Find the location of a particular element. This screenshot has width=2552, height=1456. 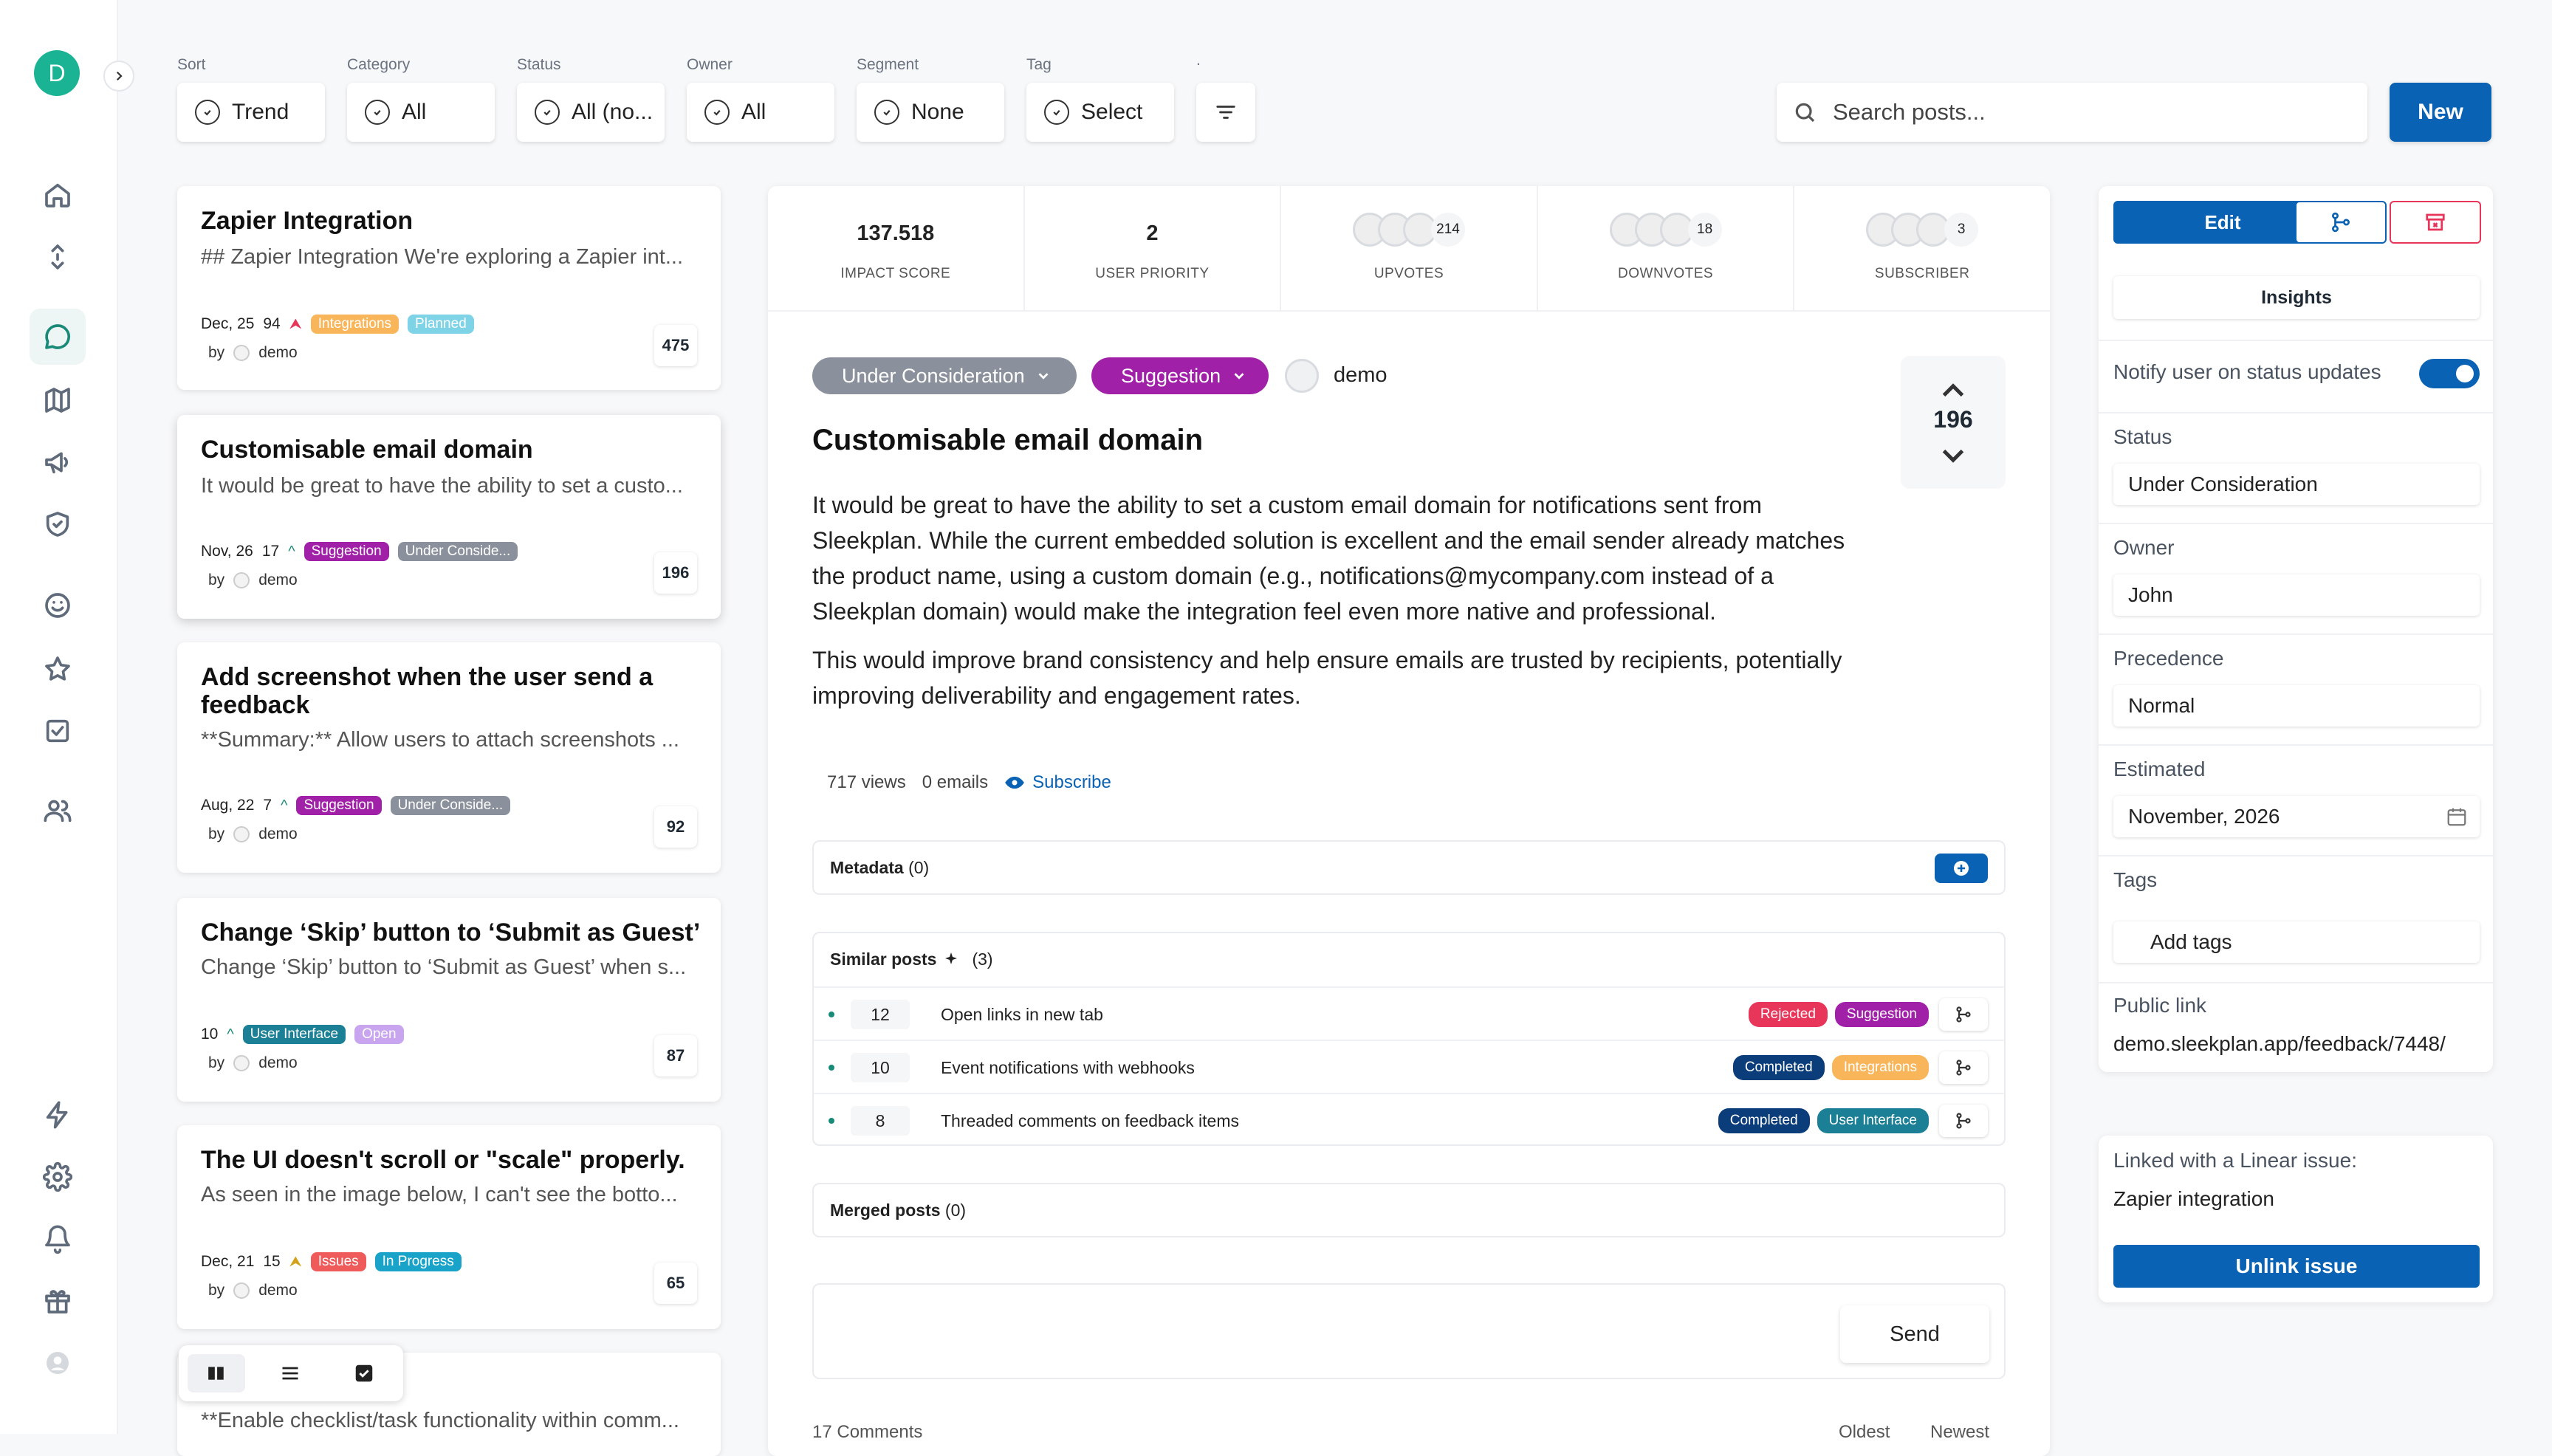

upvote-button is located at coordinates (1953, 391).